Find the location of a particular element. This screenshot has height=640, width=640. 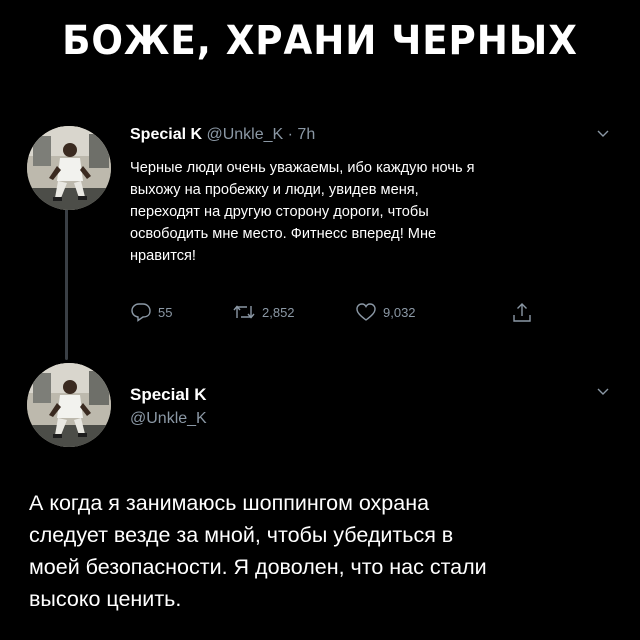

heart-icon is located at coordinates (366, 312).